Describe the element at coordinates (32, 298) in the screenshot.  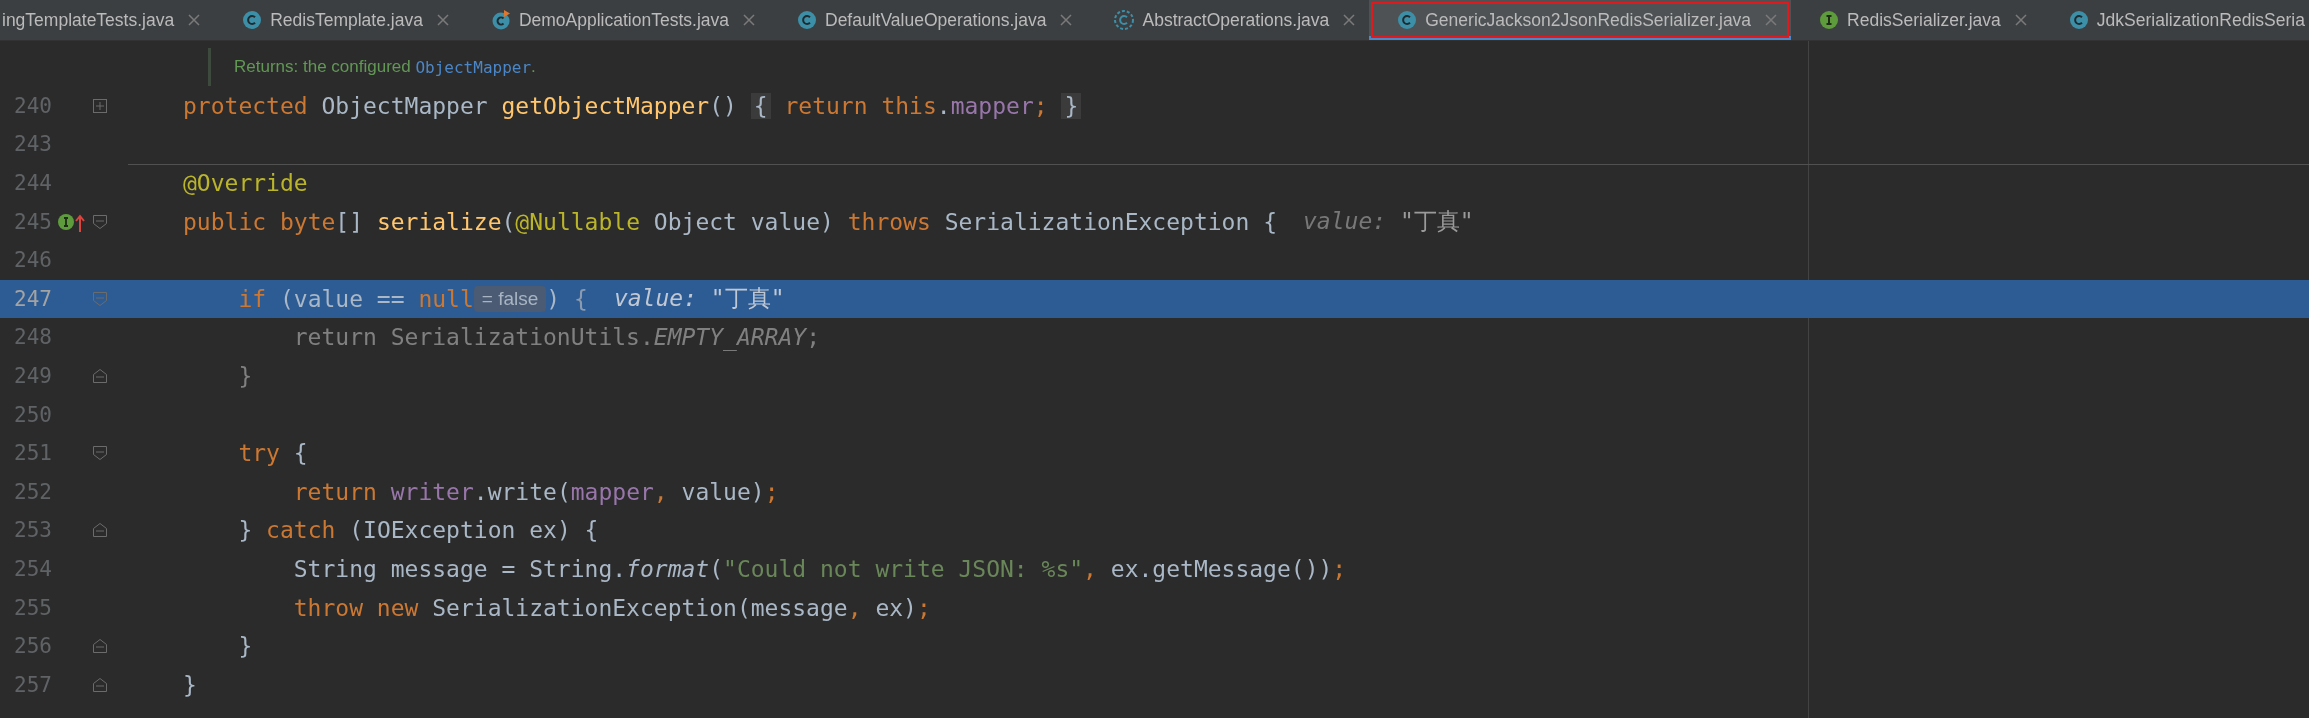
I see `line-number: 247` at that location.